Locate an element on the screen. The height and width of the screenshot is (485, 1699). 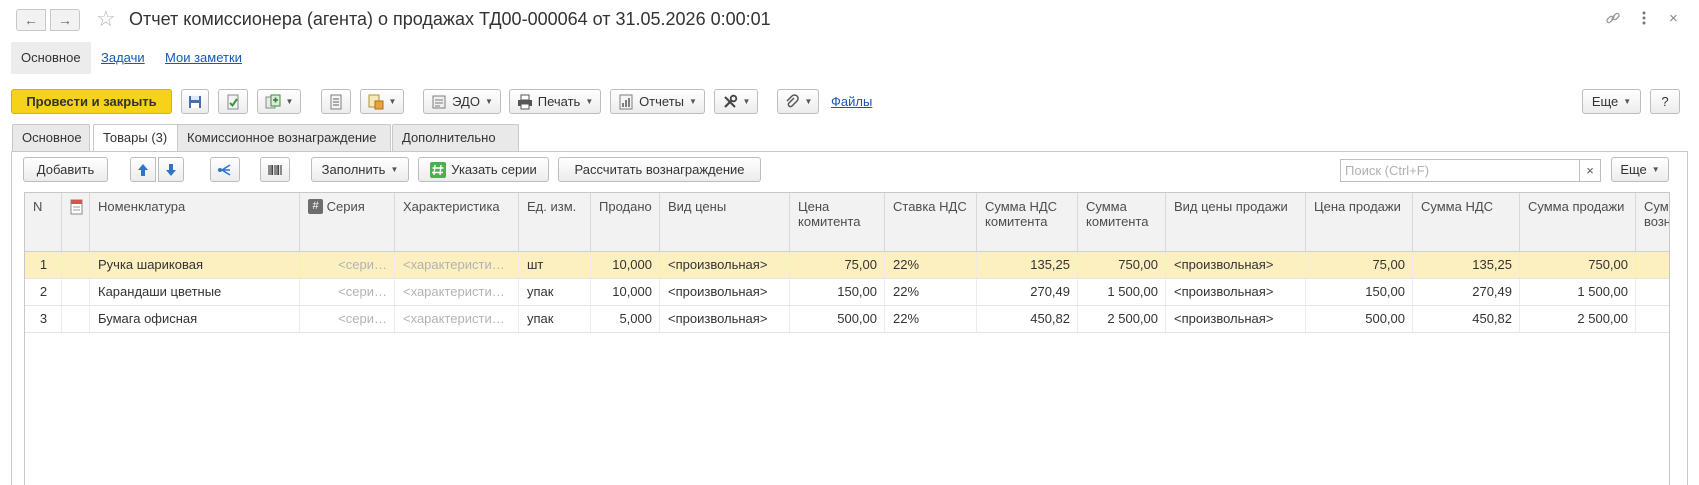
reports-button: Отчеты ▼ is located at coordinates (657, 101).